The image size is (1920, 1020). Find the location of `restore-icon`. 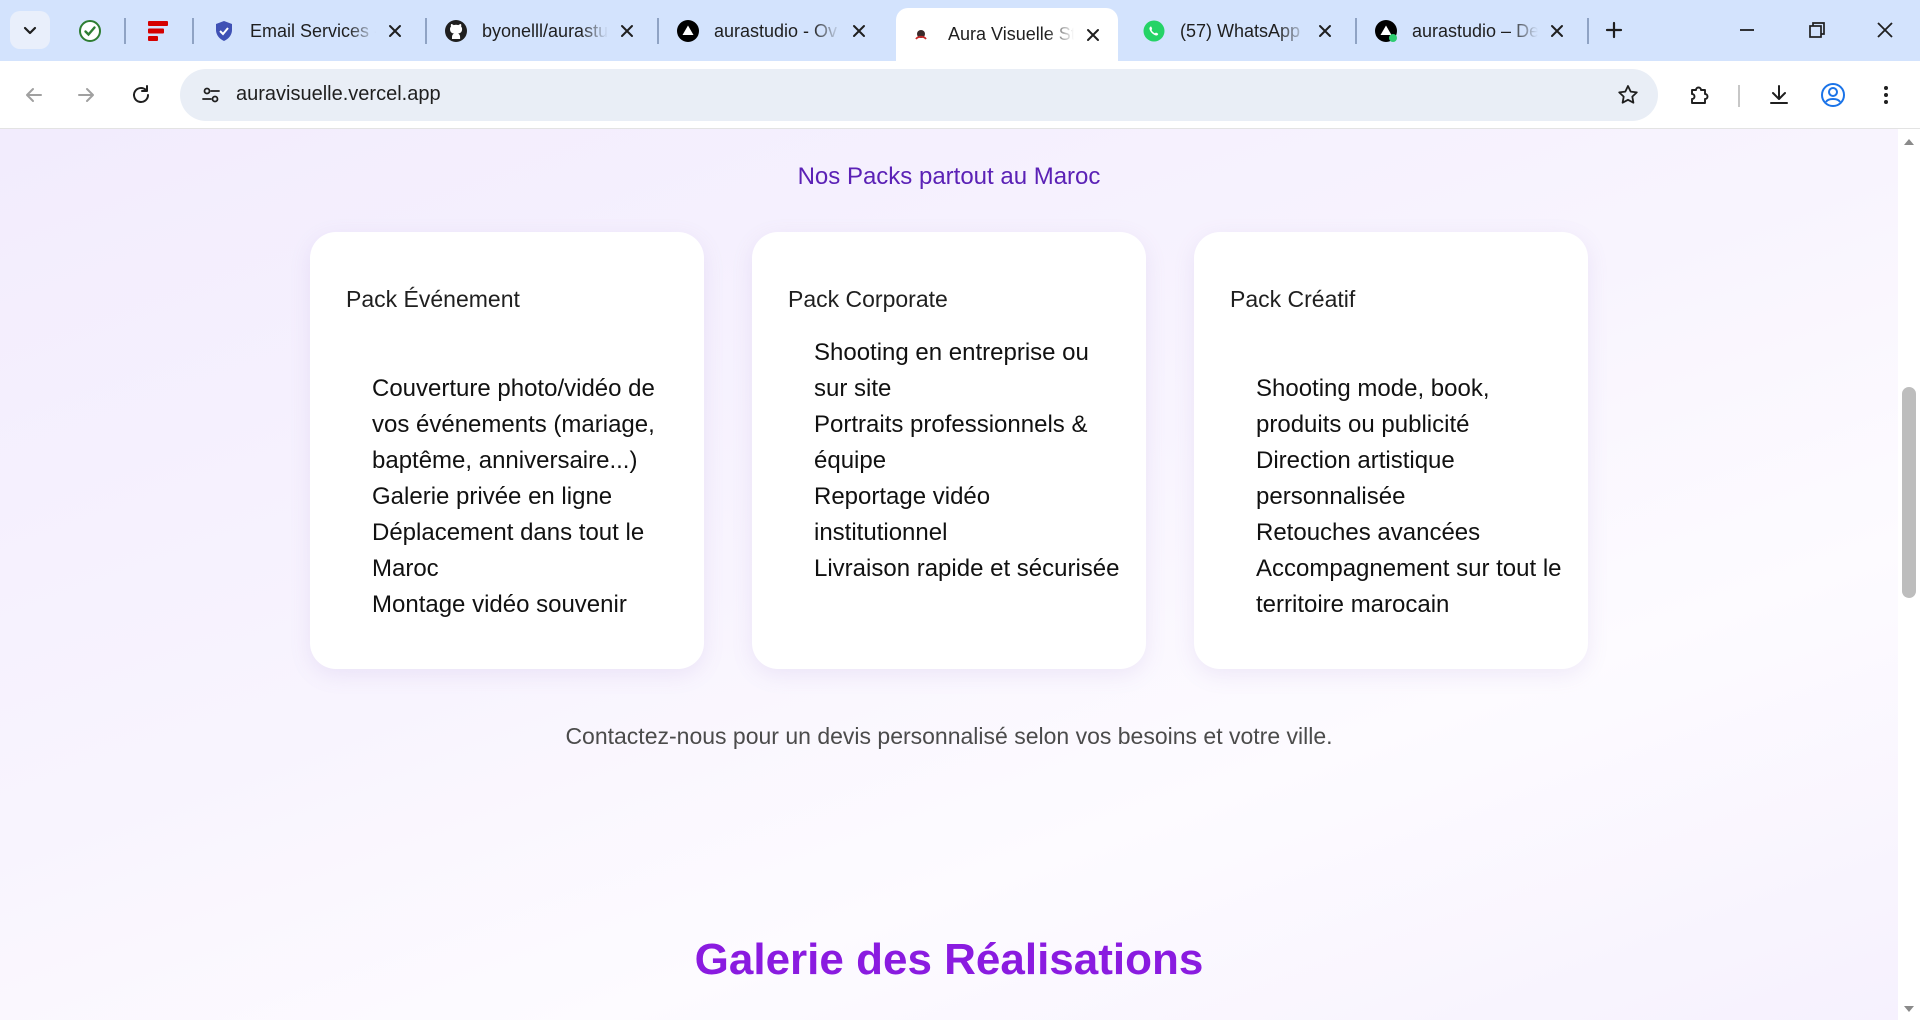

restore-icon is located at coordinates (1817, 30).